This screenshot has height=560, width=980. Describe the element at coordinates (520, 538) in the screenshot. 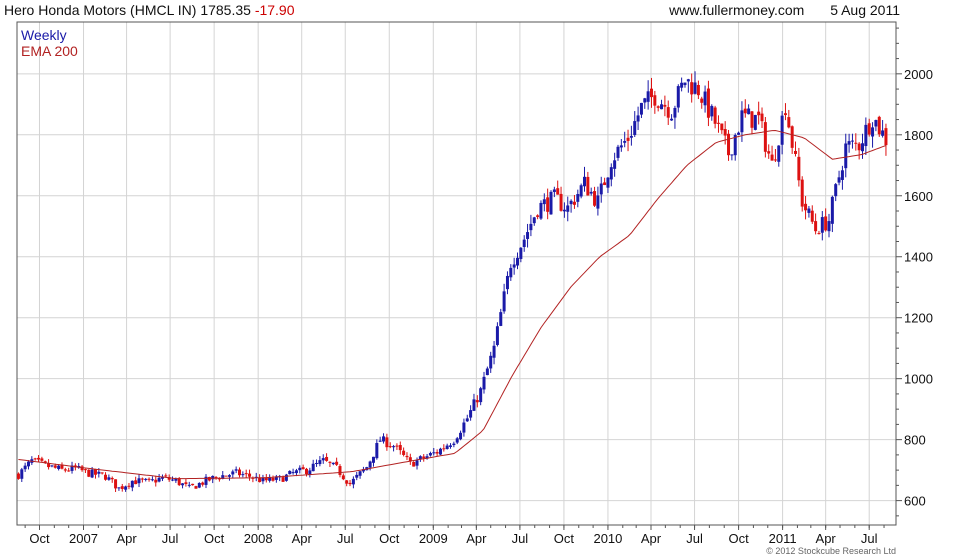

I see `x-tick-label: Jul` at that location.